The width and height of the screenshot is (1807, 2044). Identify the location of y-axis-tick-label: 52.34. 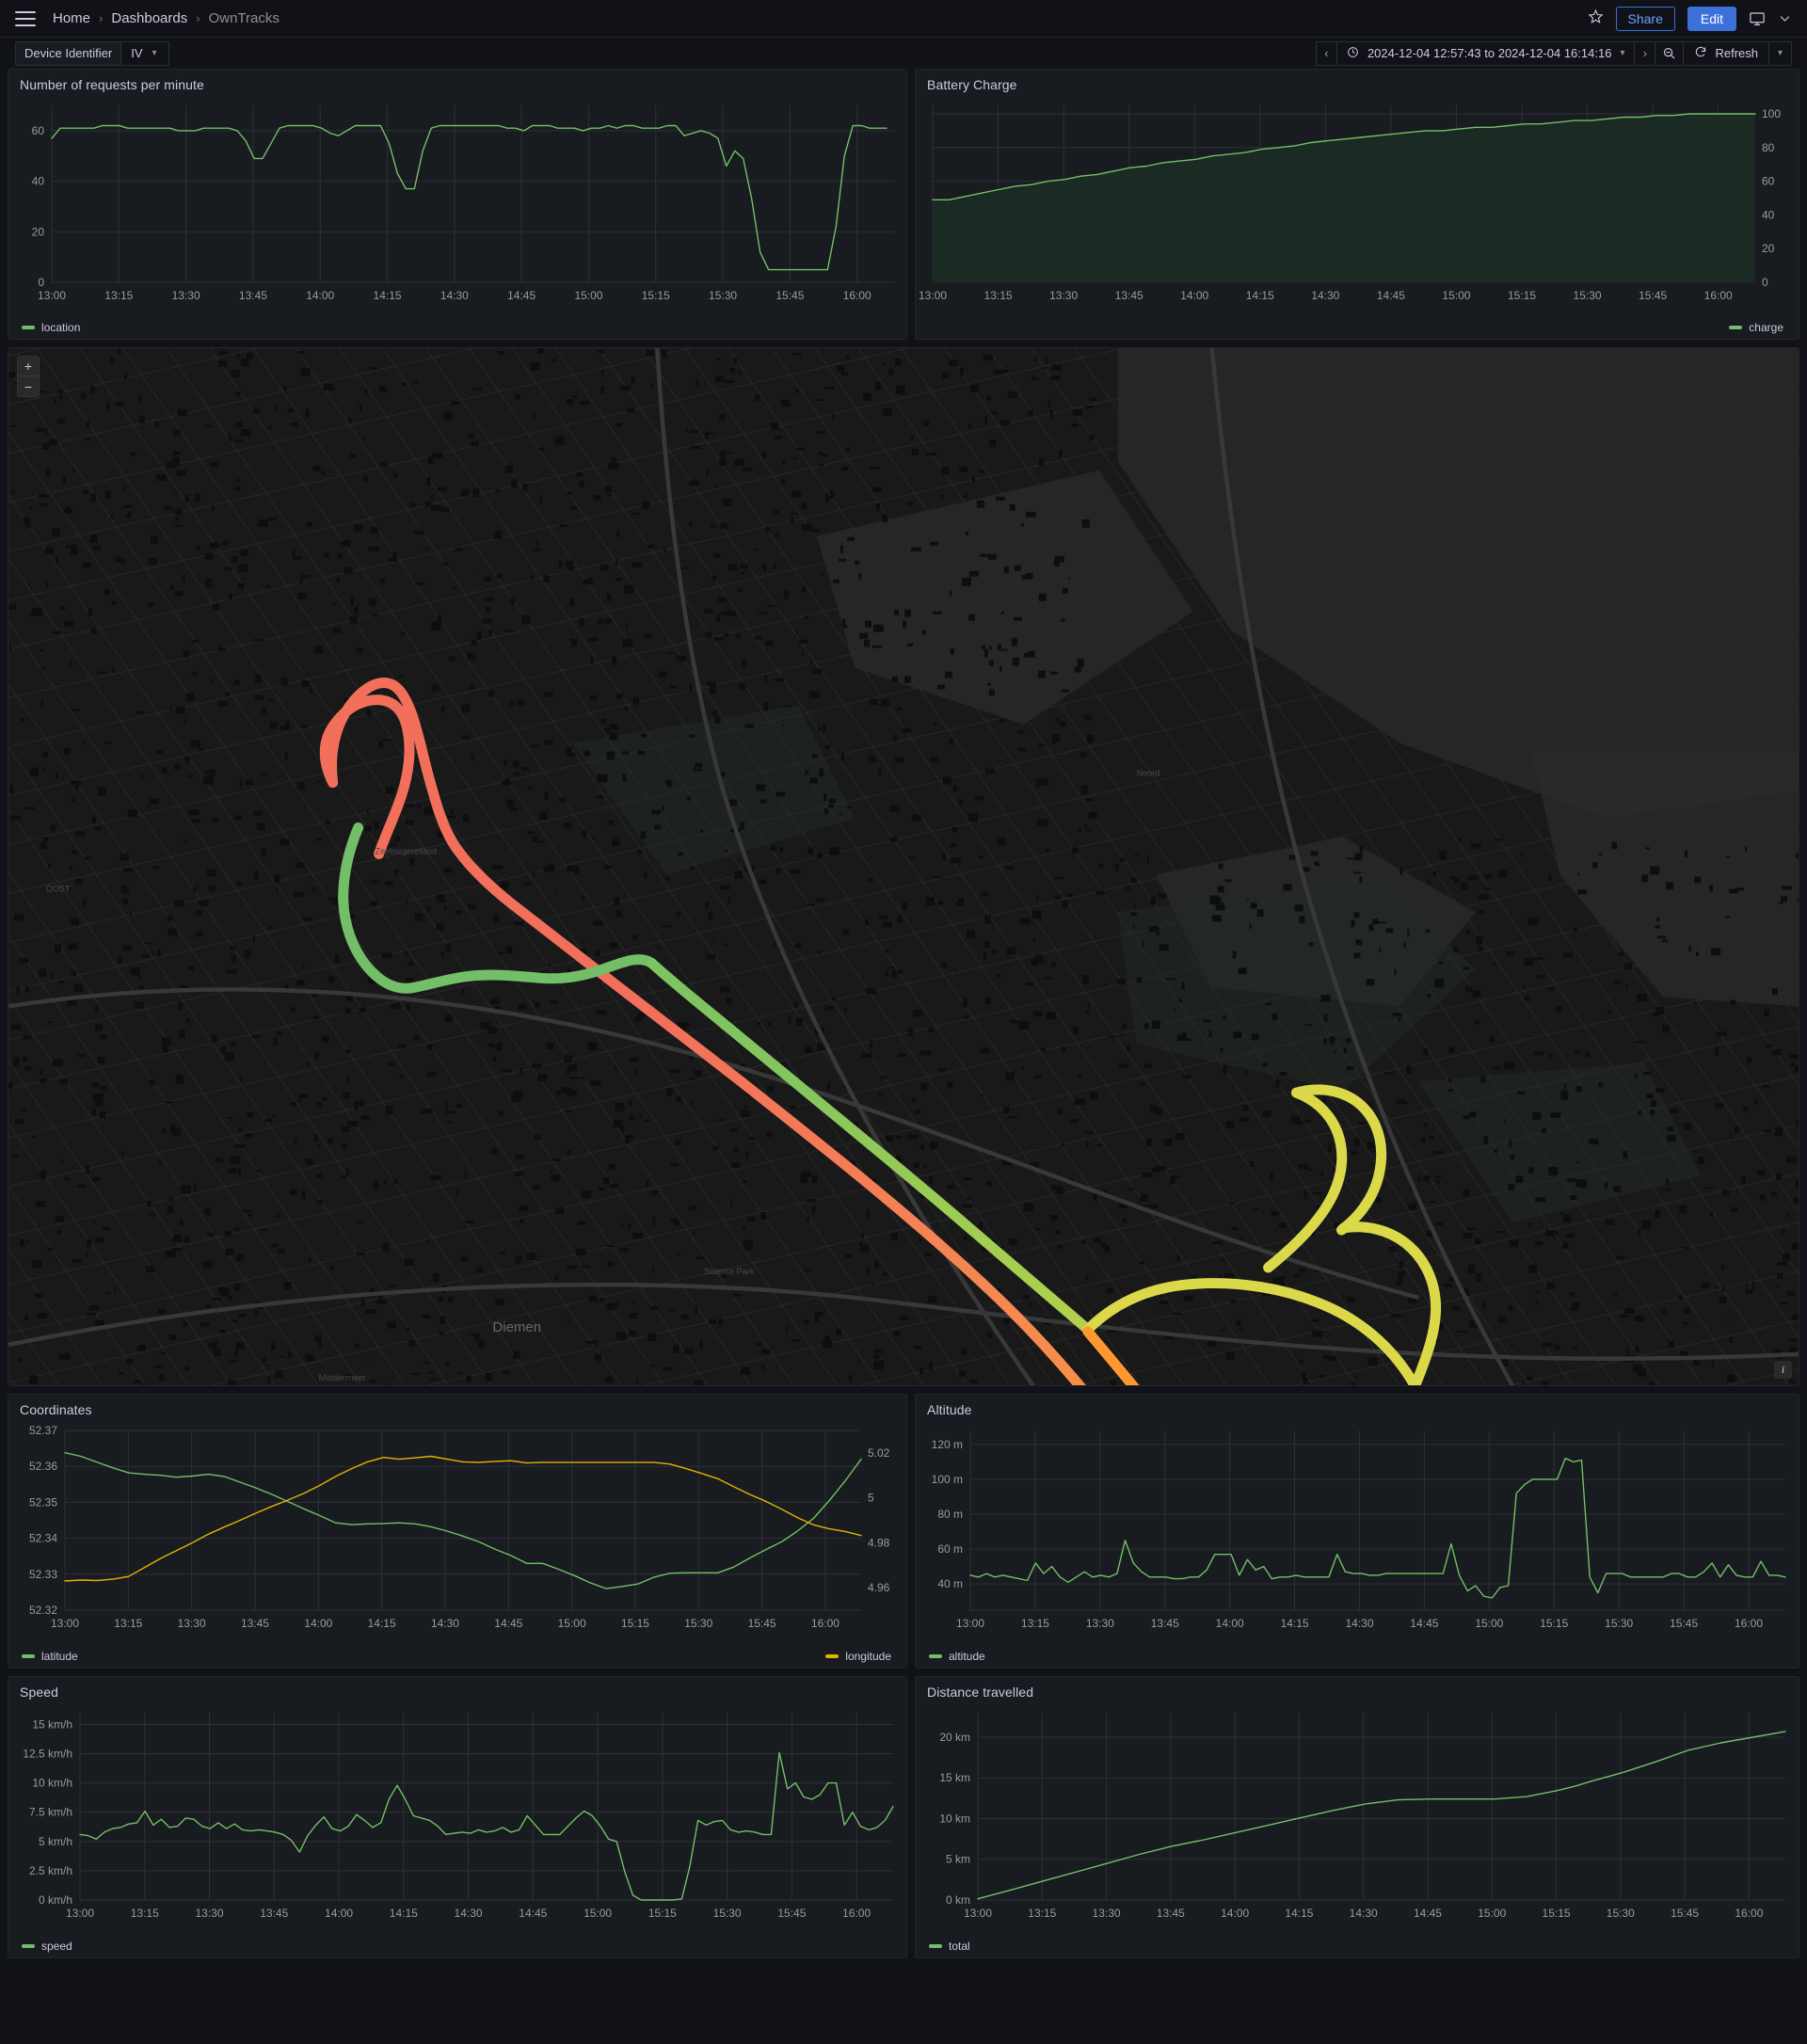
(43, 1538).